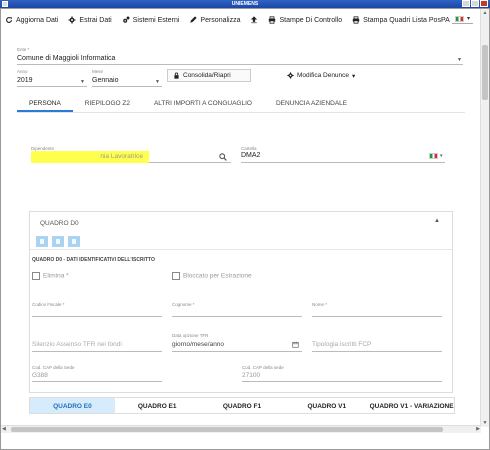 This screenshot has height=450, width=490. Describe the element at coordinates (74, 241) in the screenshot. I see `delete-icon` at that location.